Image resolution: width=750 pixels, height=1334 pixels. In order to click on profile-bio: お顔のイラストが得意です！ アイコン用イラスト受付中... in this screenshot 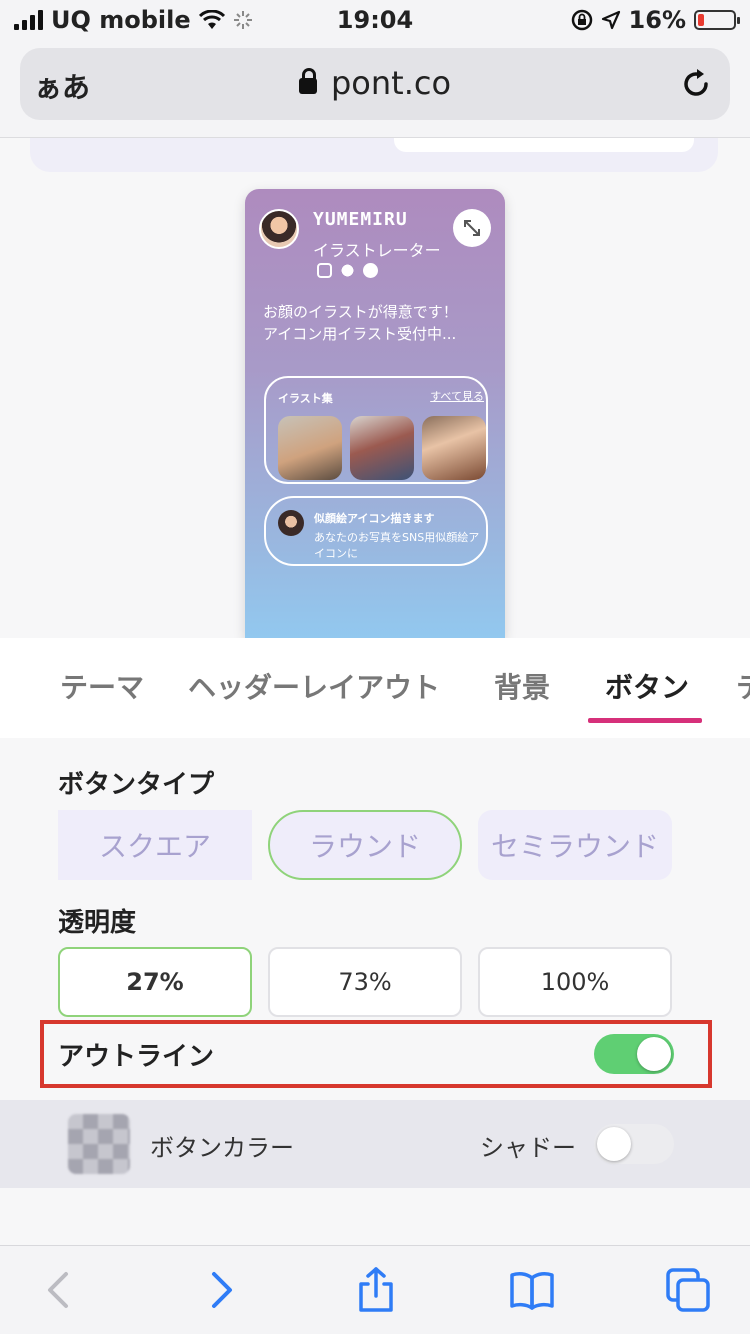, I will do `click(360, 323)`.